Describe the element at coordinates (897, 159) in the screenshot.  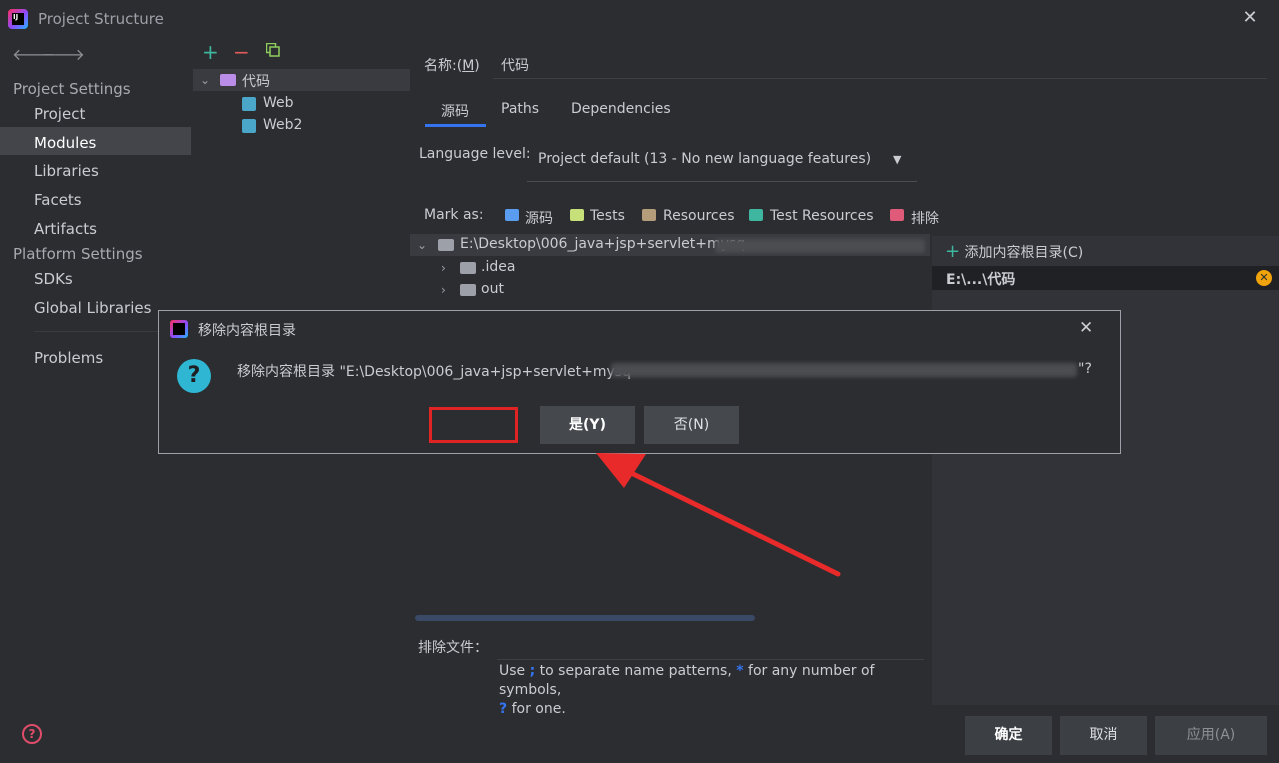
I see `dropdown-arrow-icon: ▼` at that location.